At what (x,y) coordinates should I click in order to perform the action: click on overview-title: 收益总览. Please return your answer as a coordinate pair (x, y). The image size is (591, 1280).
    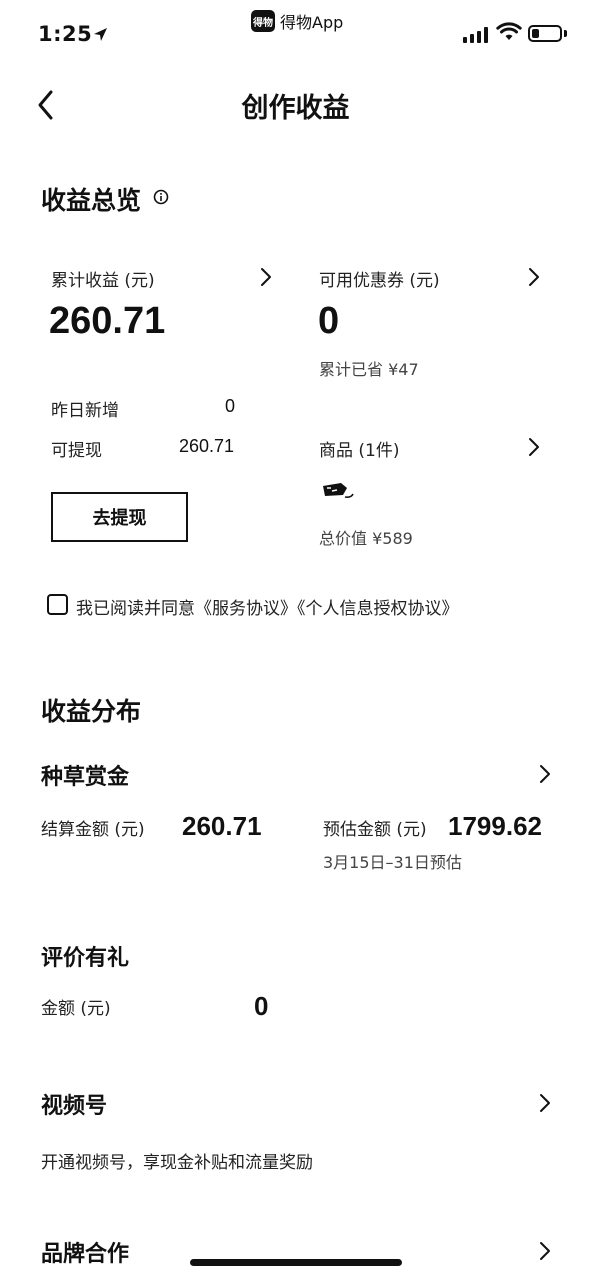
    Looking at the image, I should click on (91, 200).